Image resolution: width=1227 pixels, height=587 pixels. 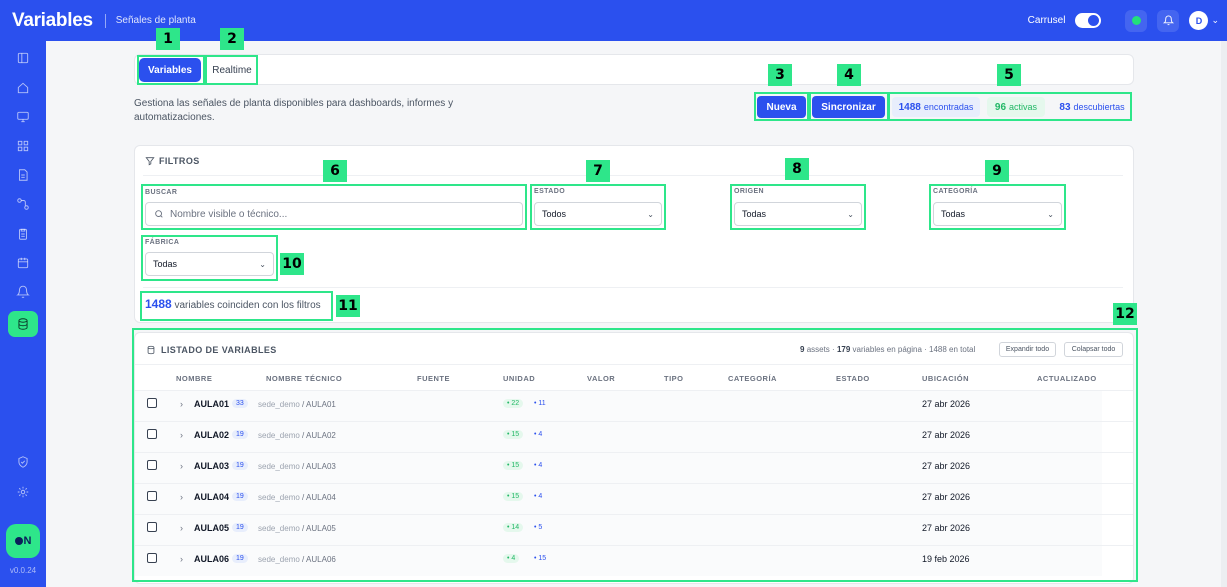 I want to click on workflow-icon, so click(x=23, y=204).